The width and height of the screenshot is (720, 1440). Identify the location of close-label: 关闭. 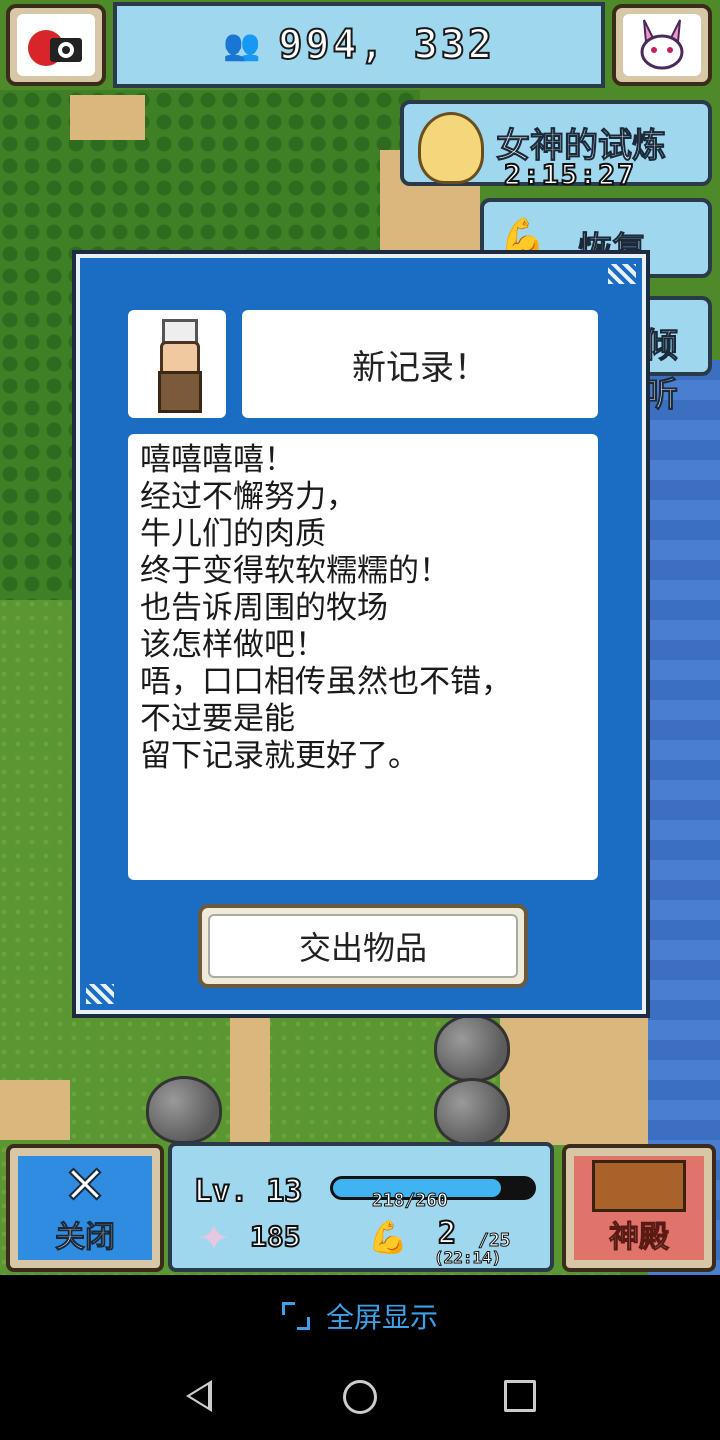
(85, 1238).